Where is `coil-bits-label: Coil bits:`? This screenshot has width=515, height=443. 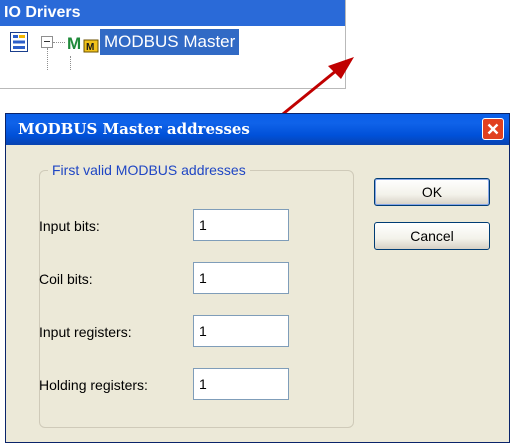 coil-bits-label: Coil bits: is located at coordinates (66, 279).